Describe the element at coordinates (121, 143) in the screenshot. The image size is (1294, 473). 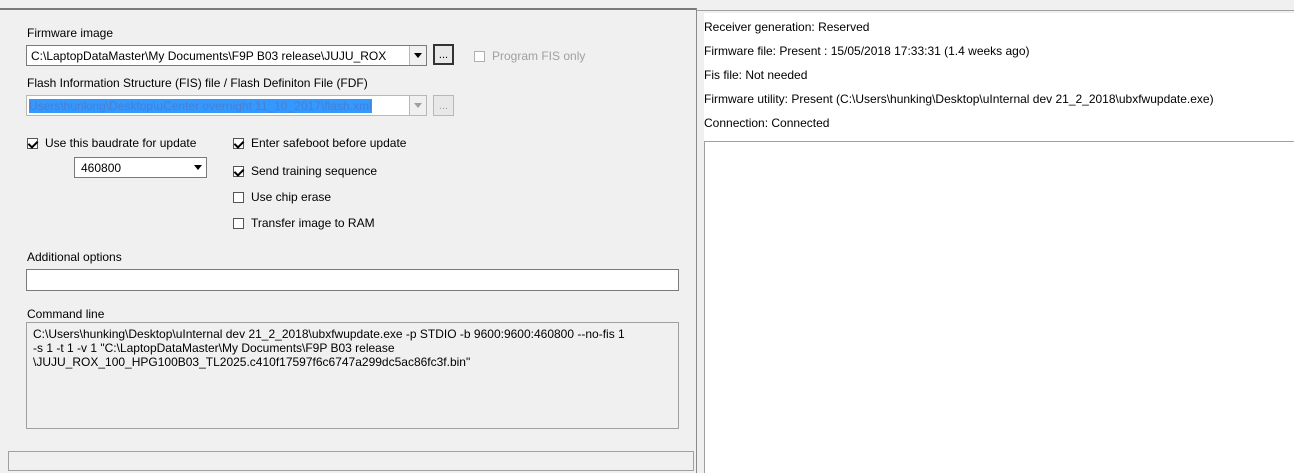
I see `use-baudrate-label: Use this baudrate for update` at that location.